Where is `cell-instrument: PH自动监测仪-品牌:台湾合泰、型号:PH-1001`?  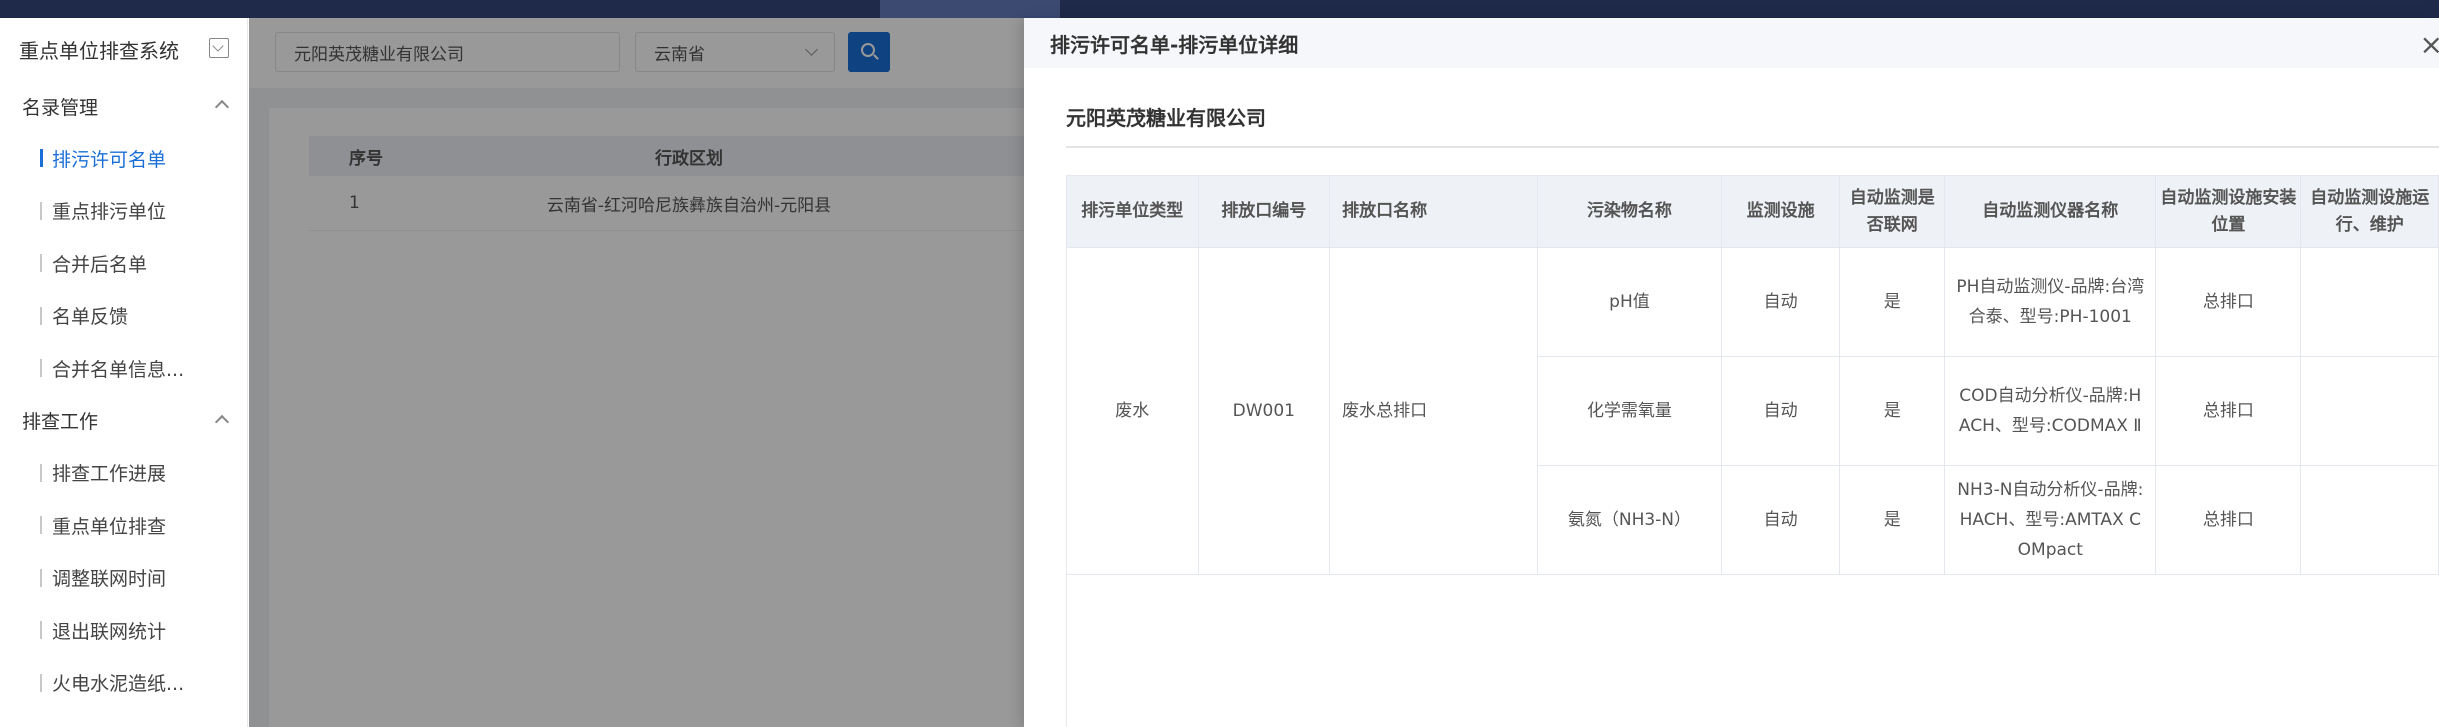 cell-instrument: PH自动监测仪-品牌:台湾合泰、型号:PH-1001 is located at coordinates (2050, 302).